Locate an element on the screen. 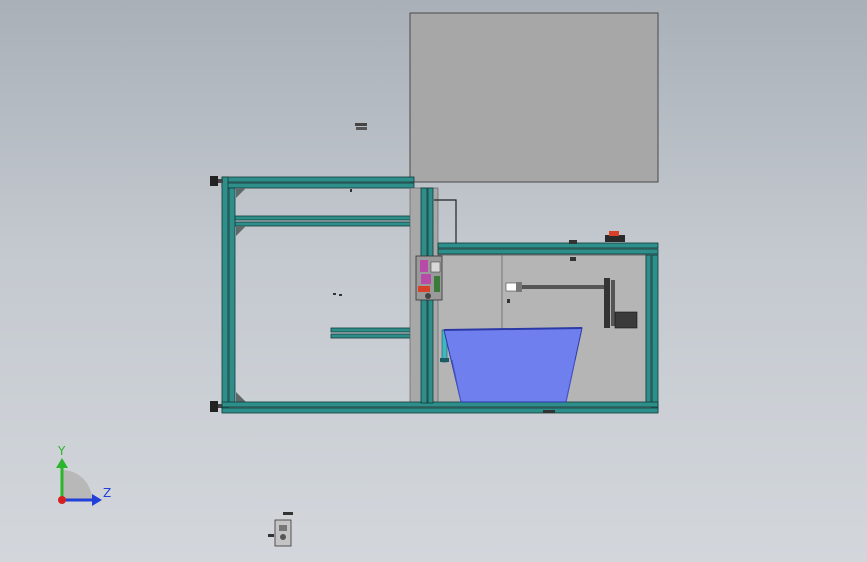 This screenshot has height=562, width=867. cabinet-panel is located at coordinates (534, 97).